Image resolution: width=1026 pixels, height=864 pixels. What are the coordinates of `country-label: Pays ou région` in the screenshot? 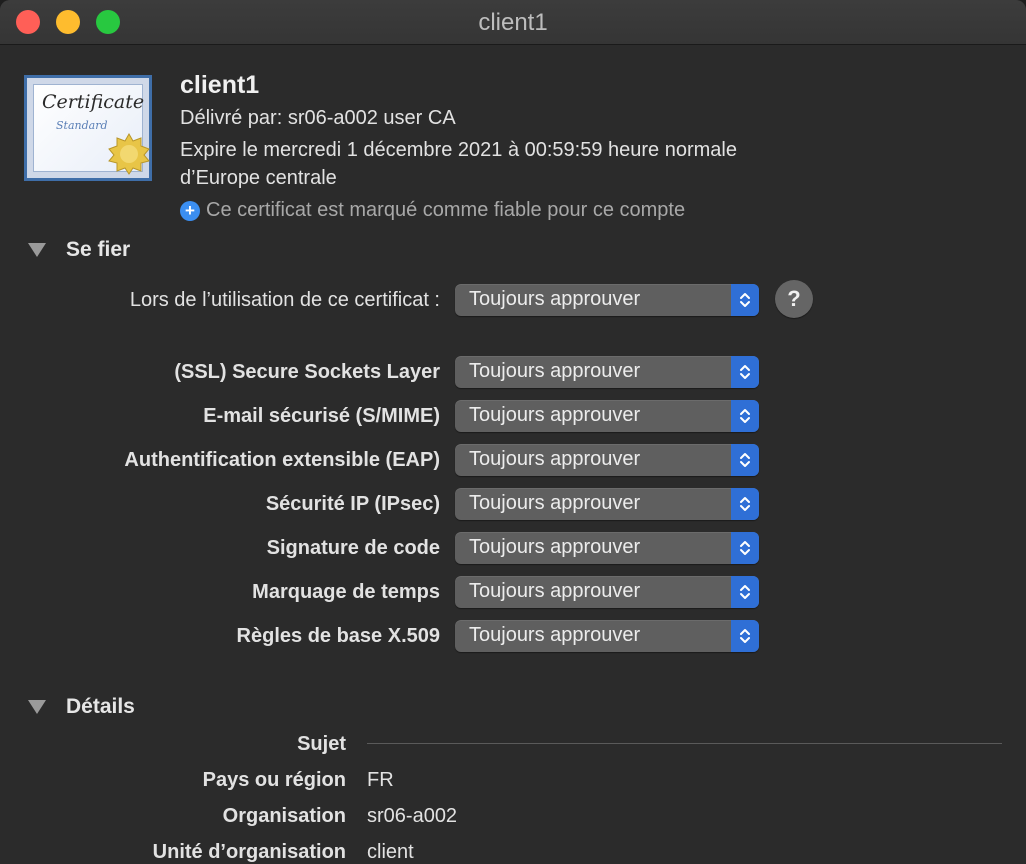 It's located at (274, 780).